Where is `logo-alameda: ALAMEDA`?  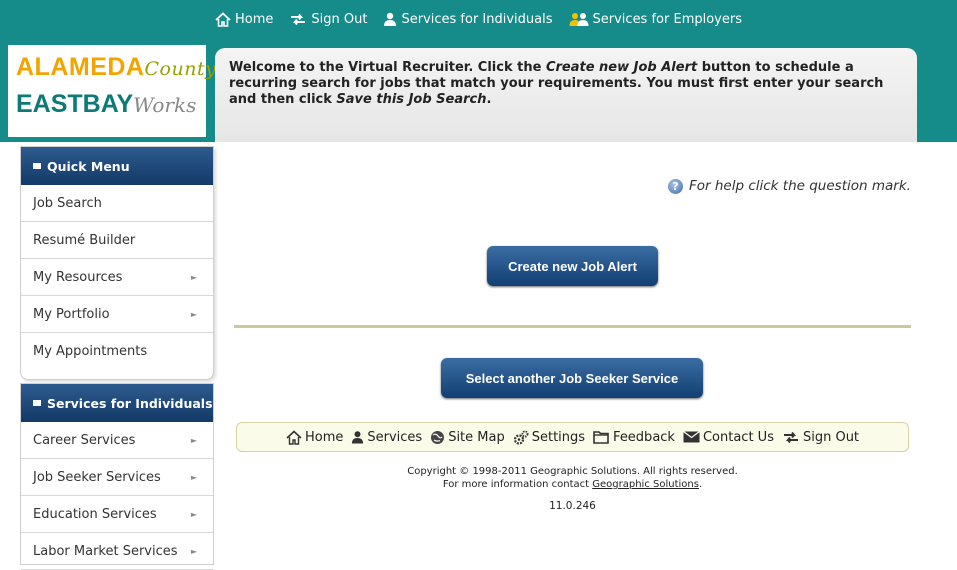 logo-alameda: ALAMEDA is located at coordinates (80, 67).